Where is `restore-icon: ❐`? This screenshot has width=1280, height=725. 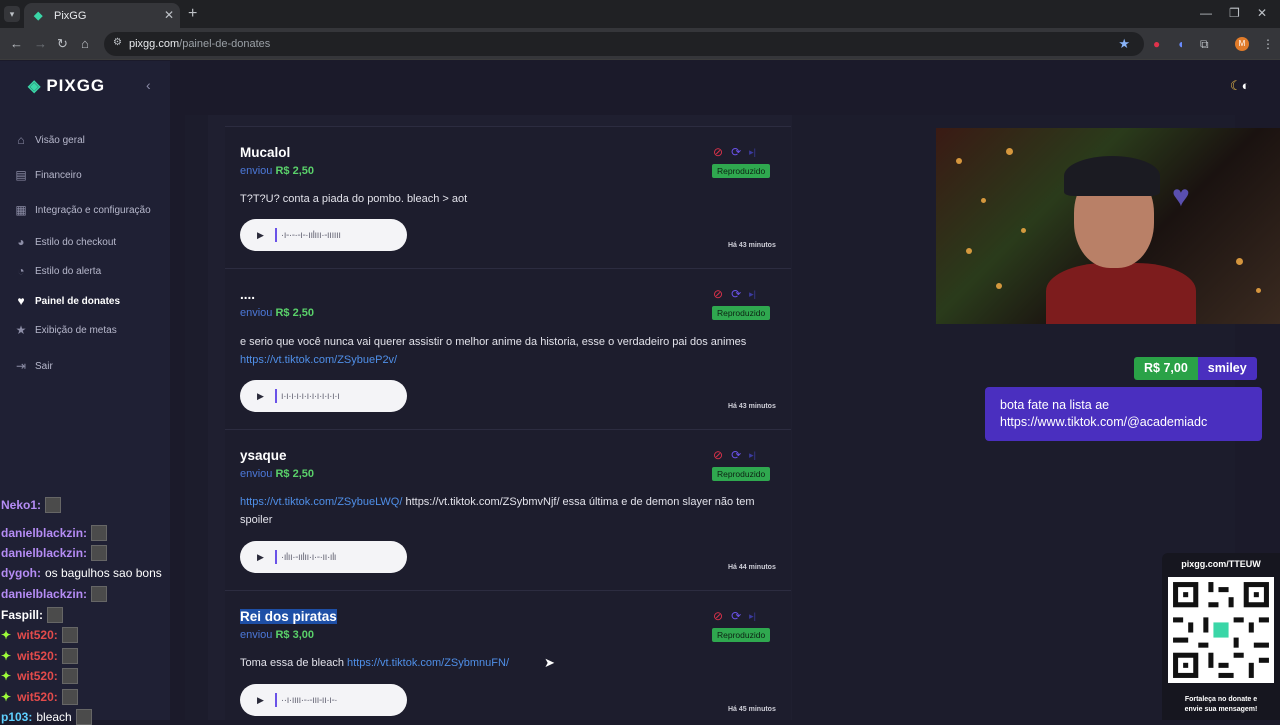 restore-icon: ❐ is located at coordinates (1234, 13).